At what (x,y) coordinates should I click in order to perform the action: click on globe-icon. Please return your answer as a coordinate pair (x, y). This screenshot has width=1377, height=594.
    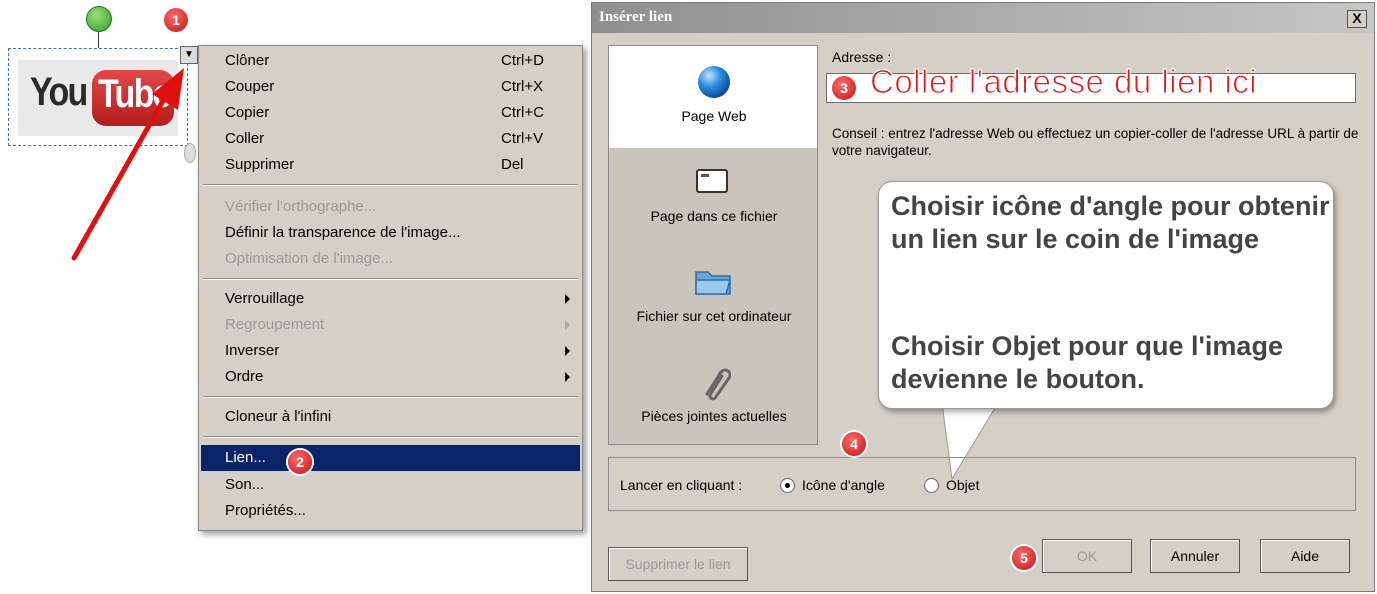
    Looking at the image, I should click on (714, 82).